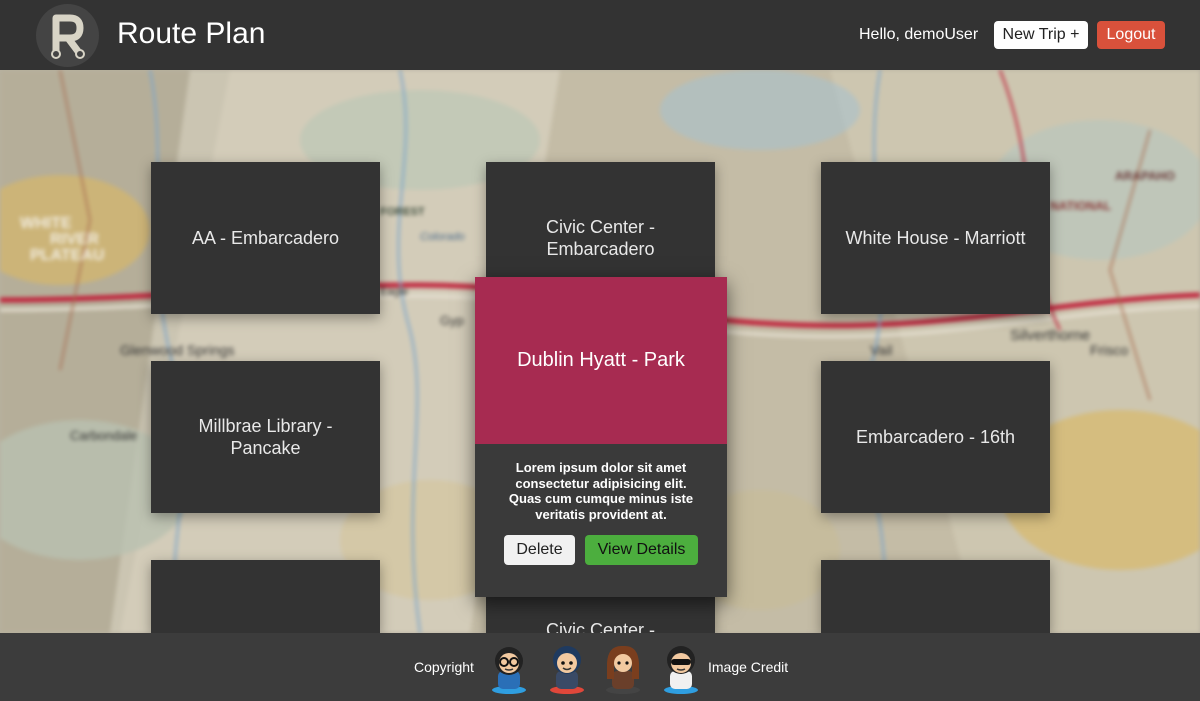  I want to click on route-plan-logo, so click(67, 35).